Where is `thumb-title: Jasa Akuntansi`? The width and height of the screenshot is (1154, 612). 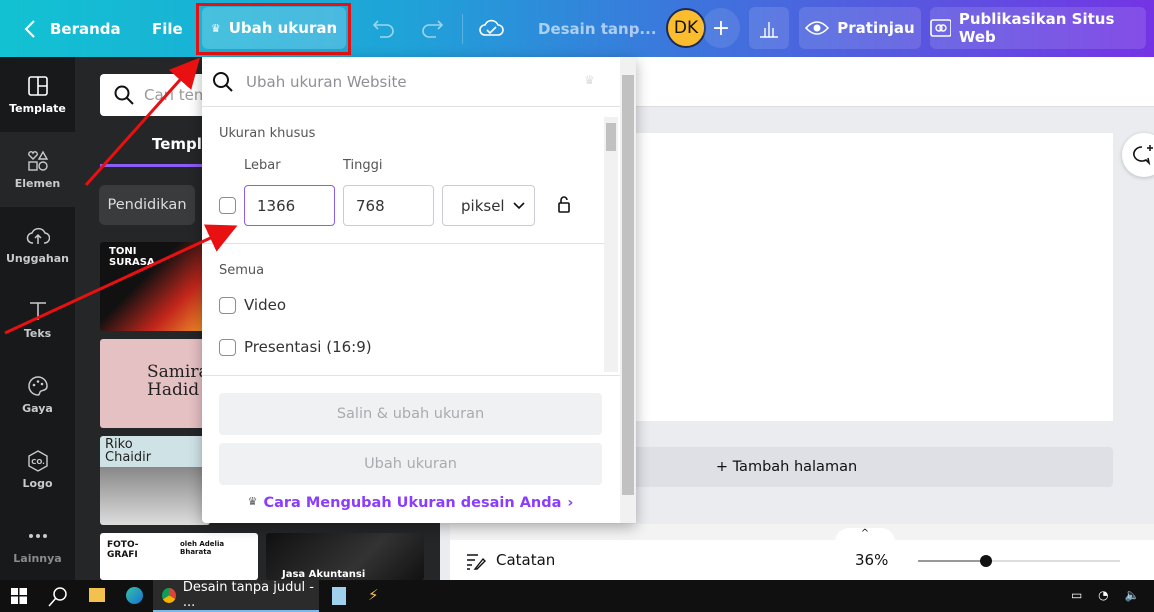
thumb-title: Jasa Akuntansi is located at coordinates (324, 574).